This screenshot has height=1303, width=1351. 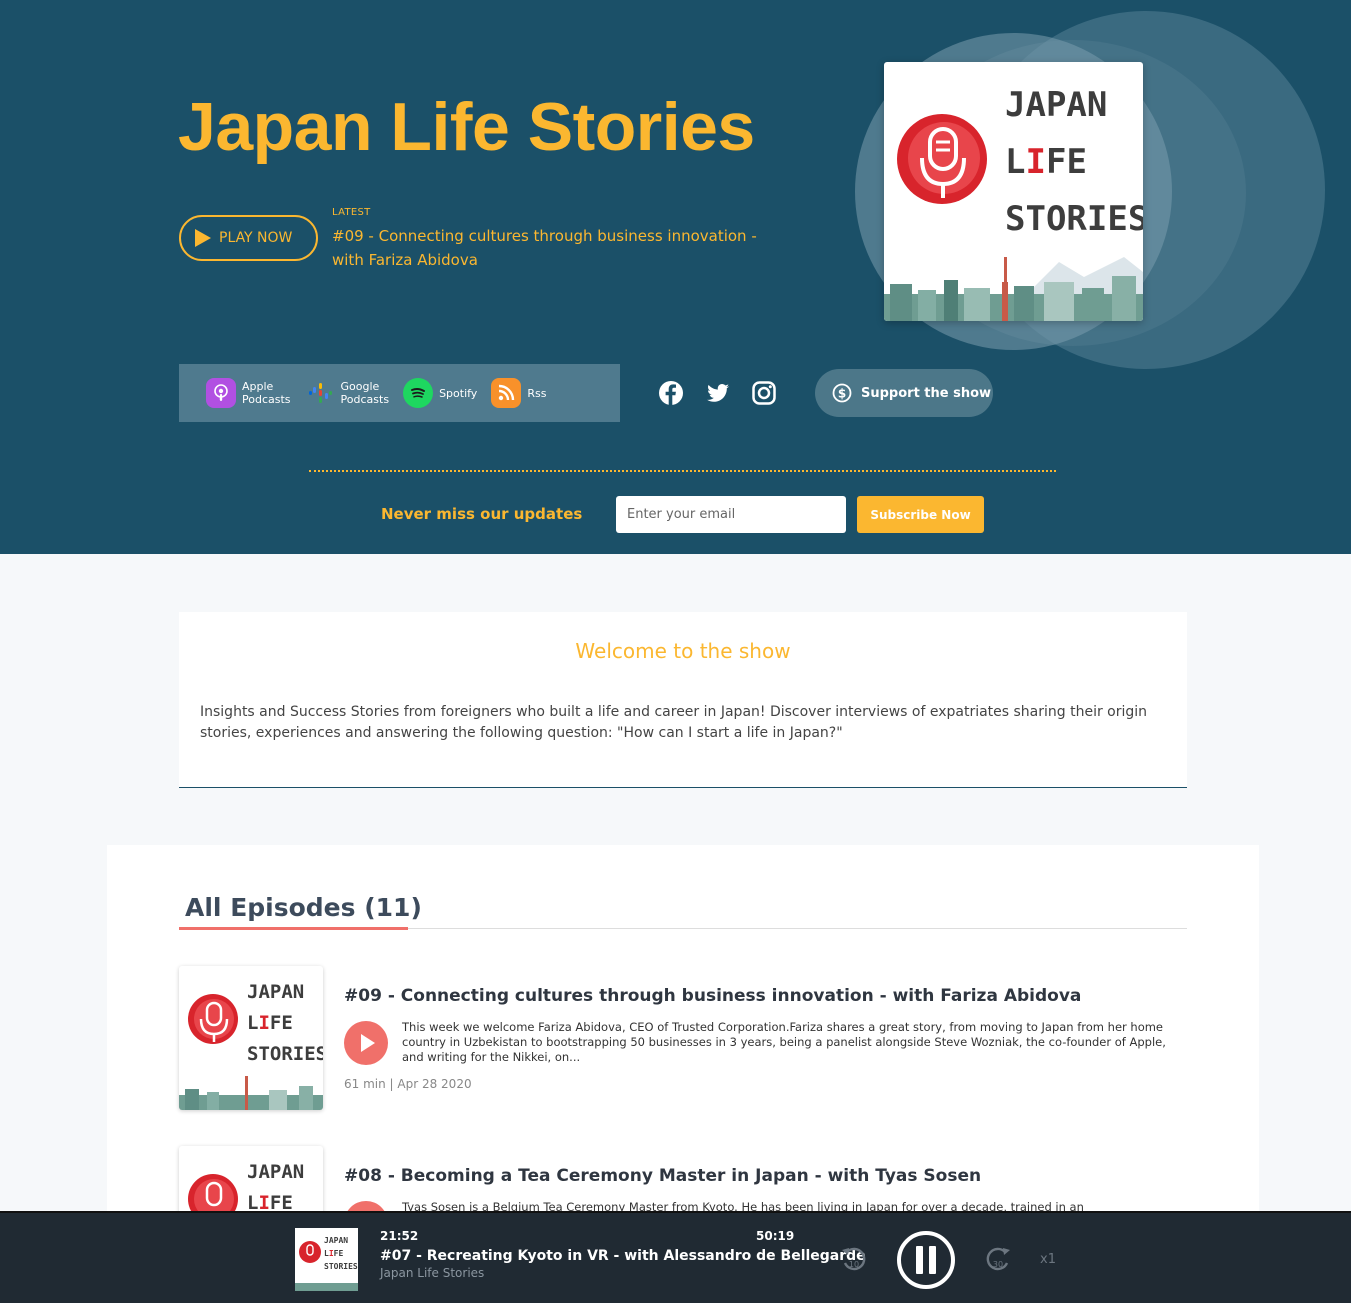 What do you see at coordinates (256, 238) in the screenshot?
I see `play-now-label: PLAY NOW` at bounding box center [256, 238].